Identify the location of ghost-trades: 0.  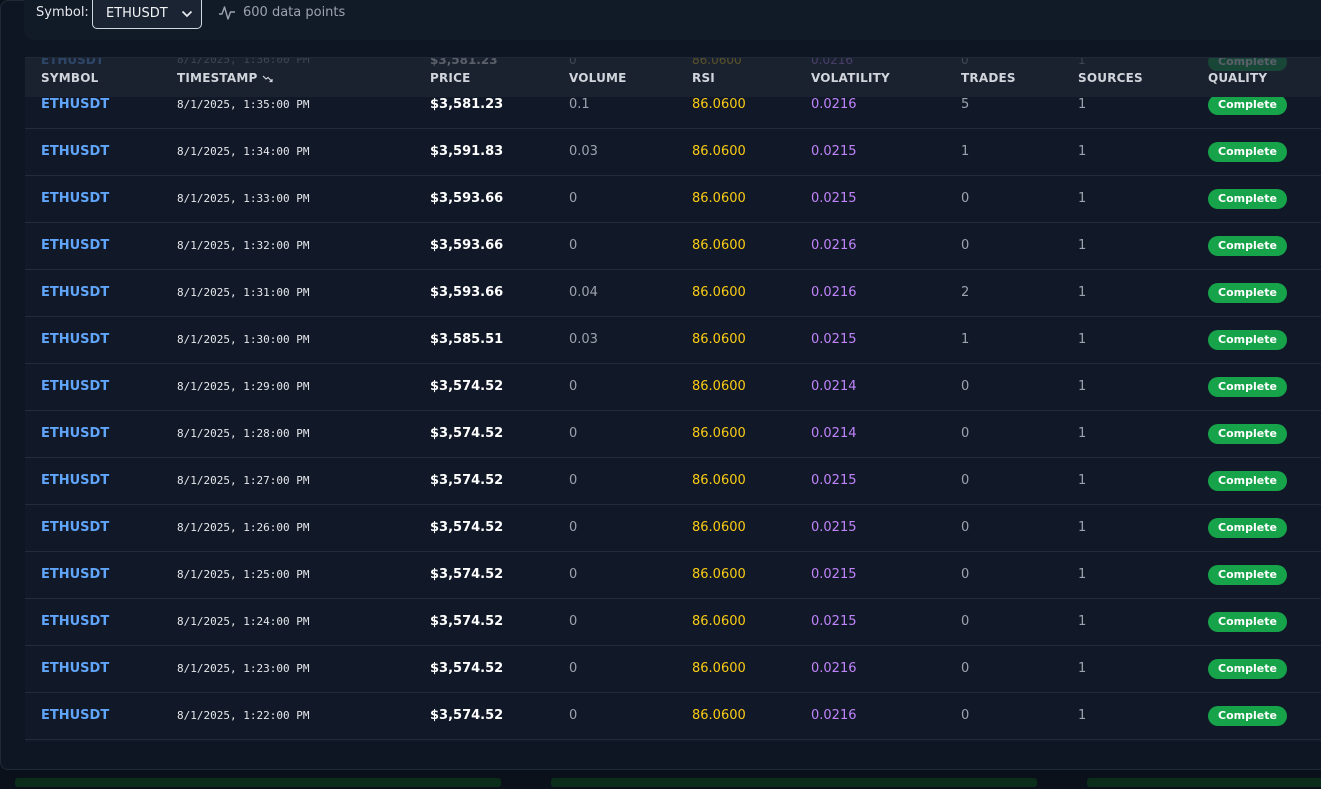
(965, 62).